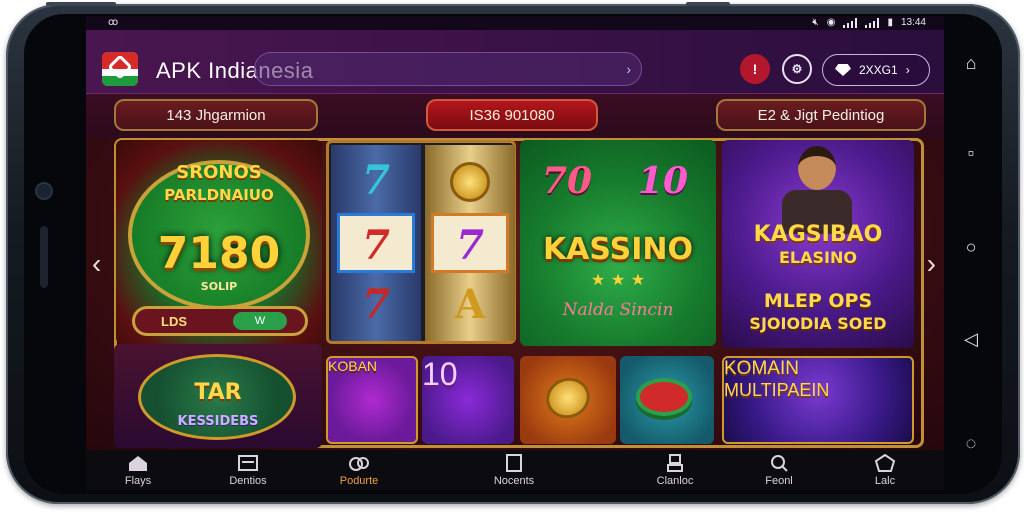 This screenshot has width=1024, height=512. What do you see at coordinates (248, 481) in the screenshot?
I see `nav-label: Dentios` at bounding box center [248, 481].